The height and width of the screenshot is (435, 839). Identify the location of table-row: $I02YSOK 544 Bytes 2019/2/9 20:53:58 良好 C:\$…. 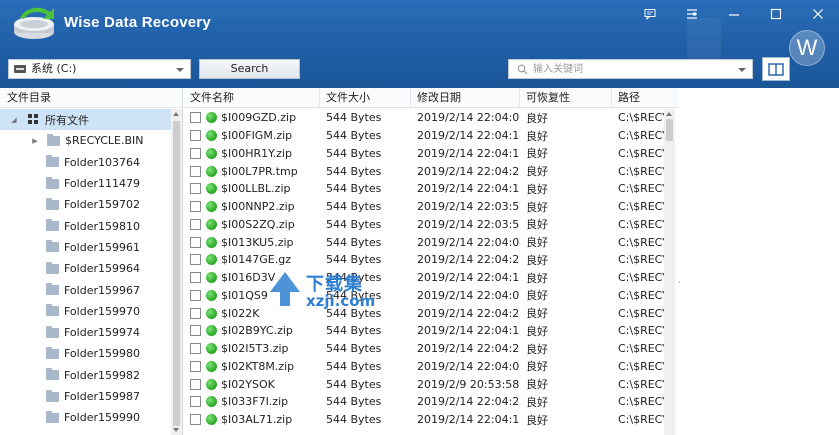
(431, 384).